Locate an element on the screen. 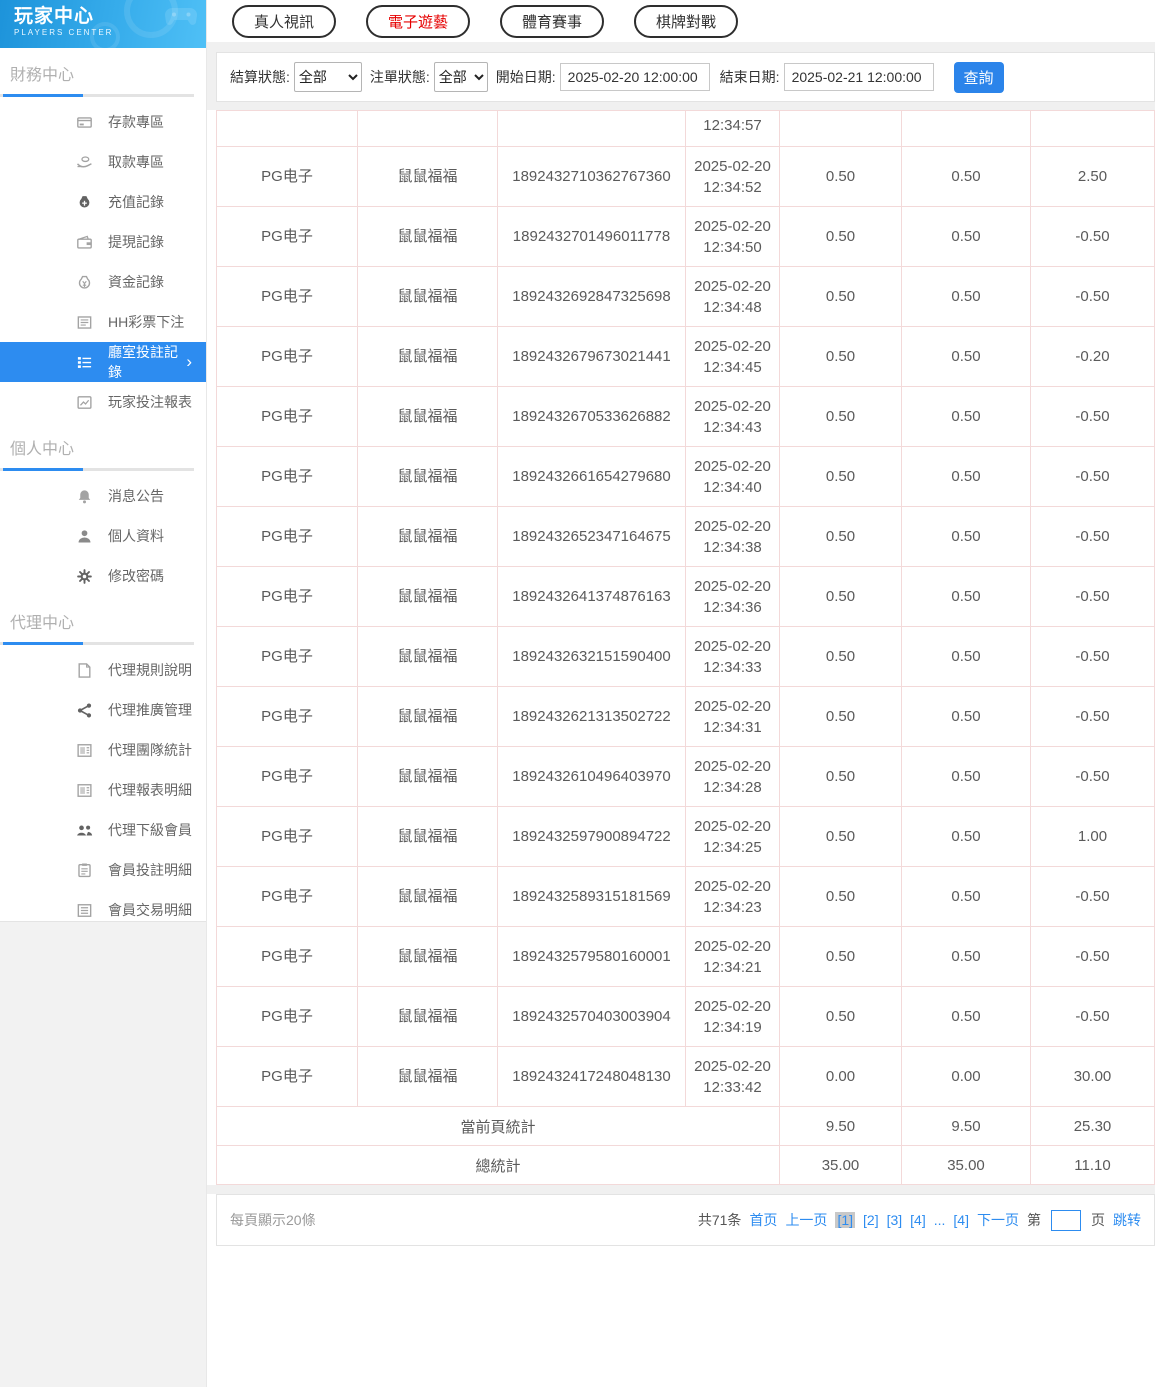  start-date-input is located at coordinates (634, 77).